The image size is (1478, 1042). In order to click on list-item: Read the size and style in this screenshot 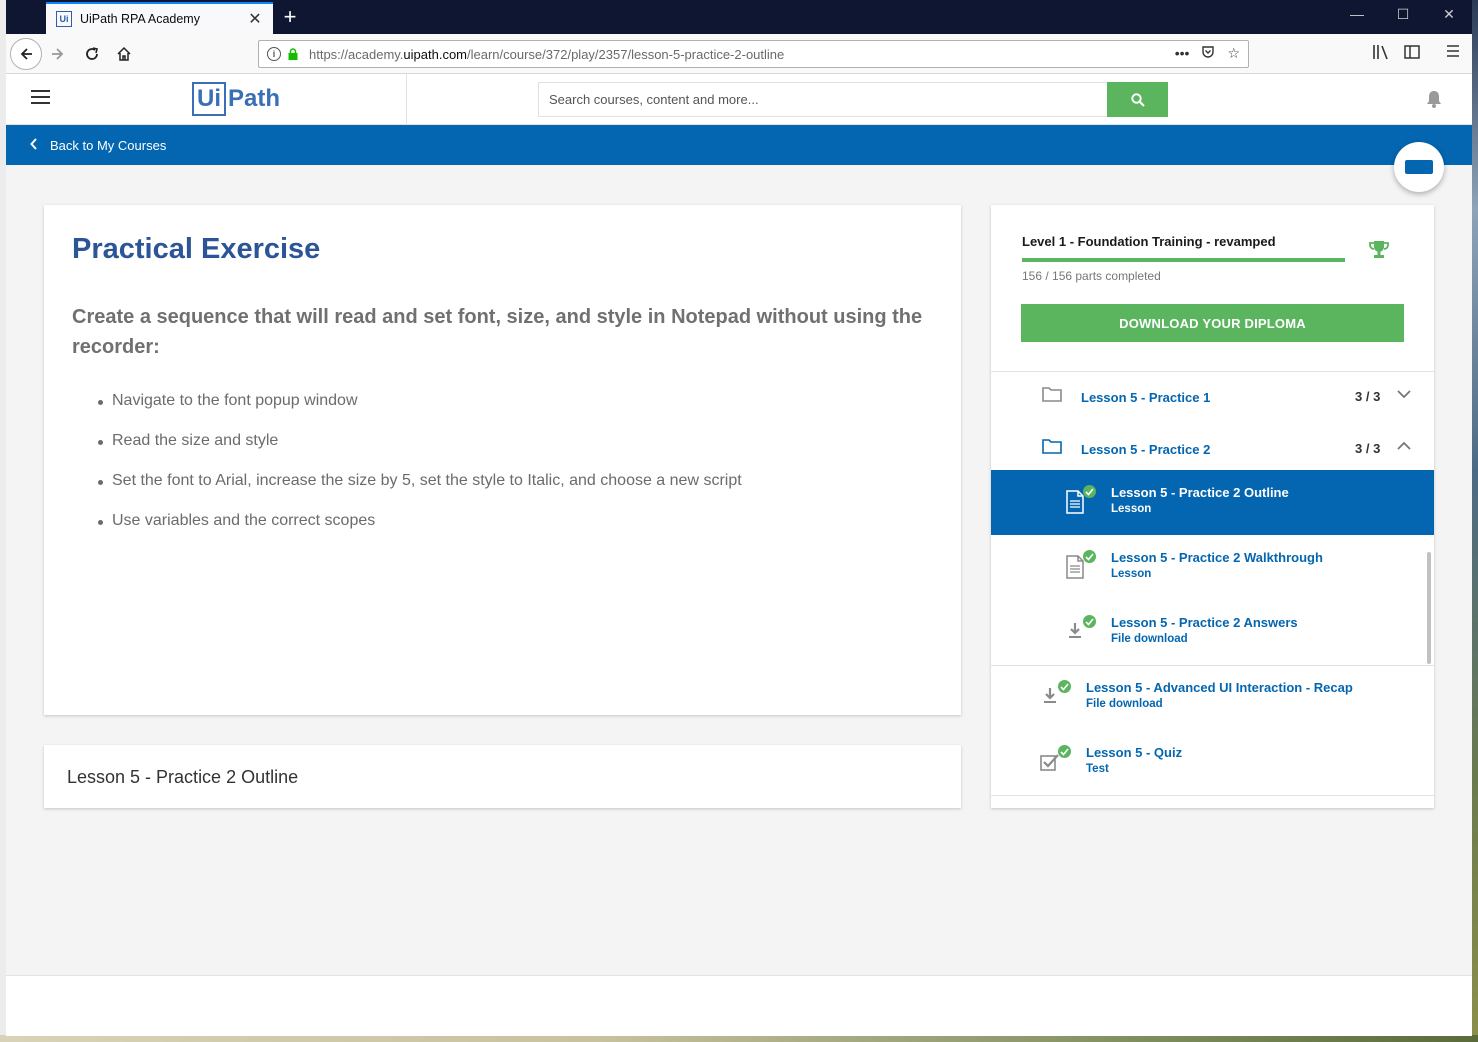, I will do `click(515, 441)`.